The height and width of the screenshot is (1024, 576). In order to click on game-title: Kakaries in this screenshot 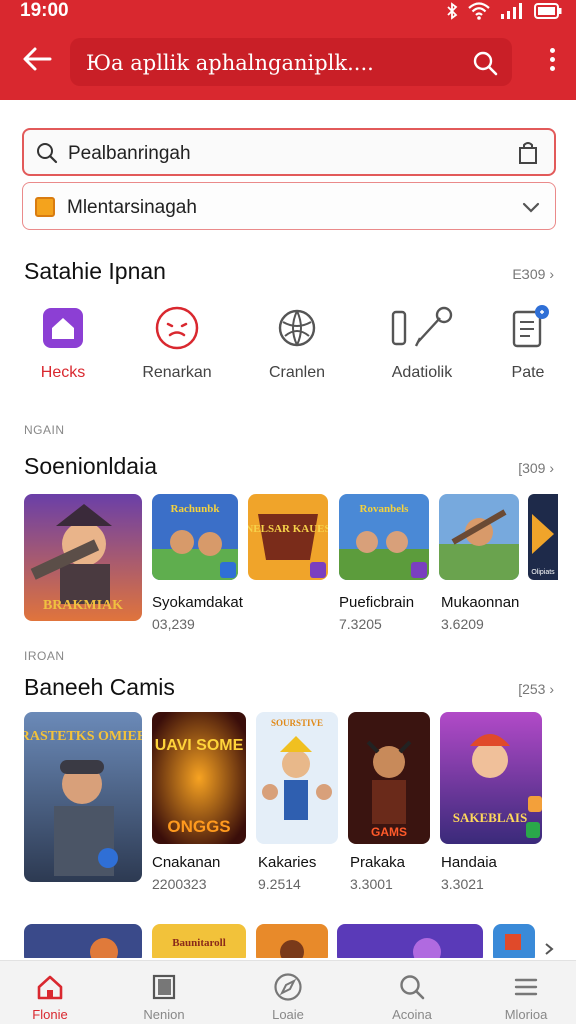, I will do `click(287, 862)`.